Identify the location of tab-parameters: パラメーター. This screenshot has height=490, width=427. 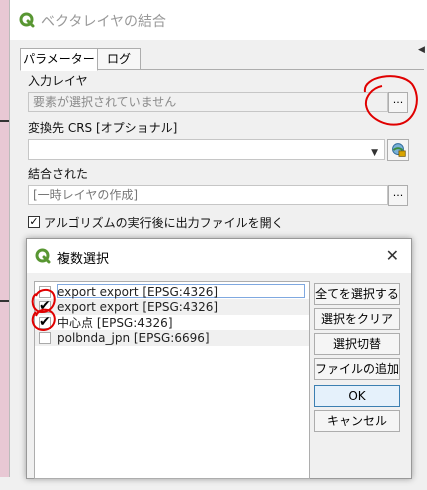
(59, 59).